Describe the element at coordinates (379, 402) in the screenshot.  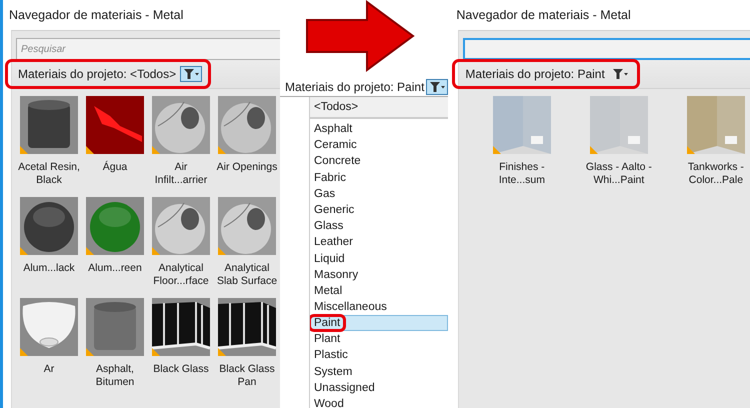
I see `menu-item: Wood` at that location.